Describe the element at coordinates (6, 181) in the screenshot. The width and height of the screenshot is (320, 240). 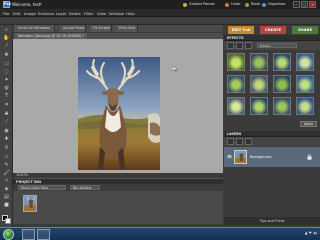
I see `smart-brush-tool-icon: ✧` at that location.